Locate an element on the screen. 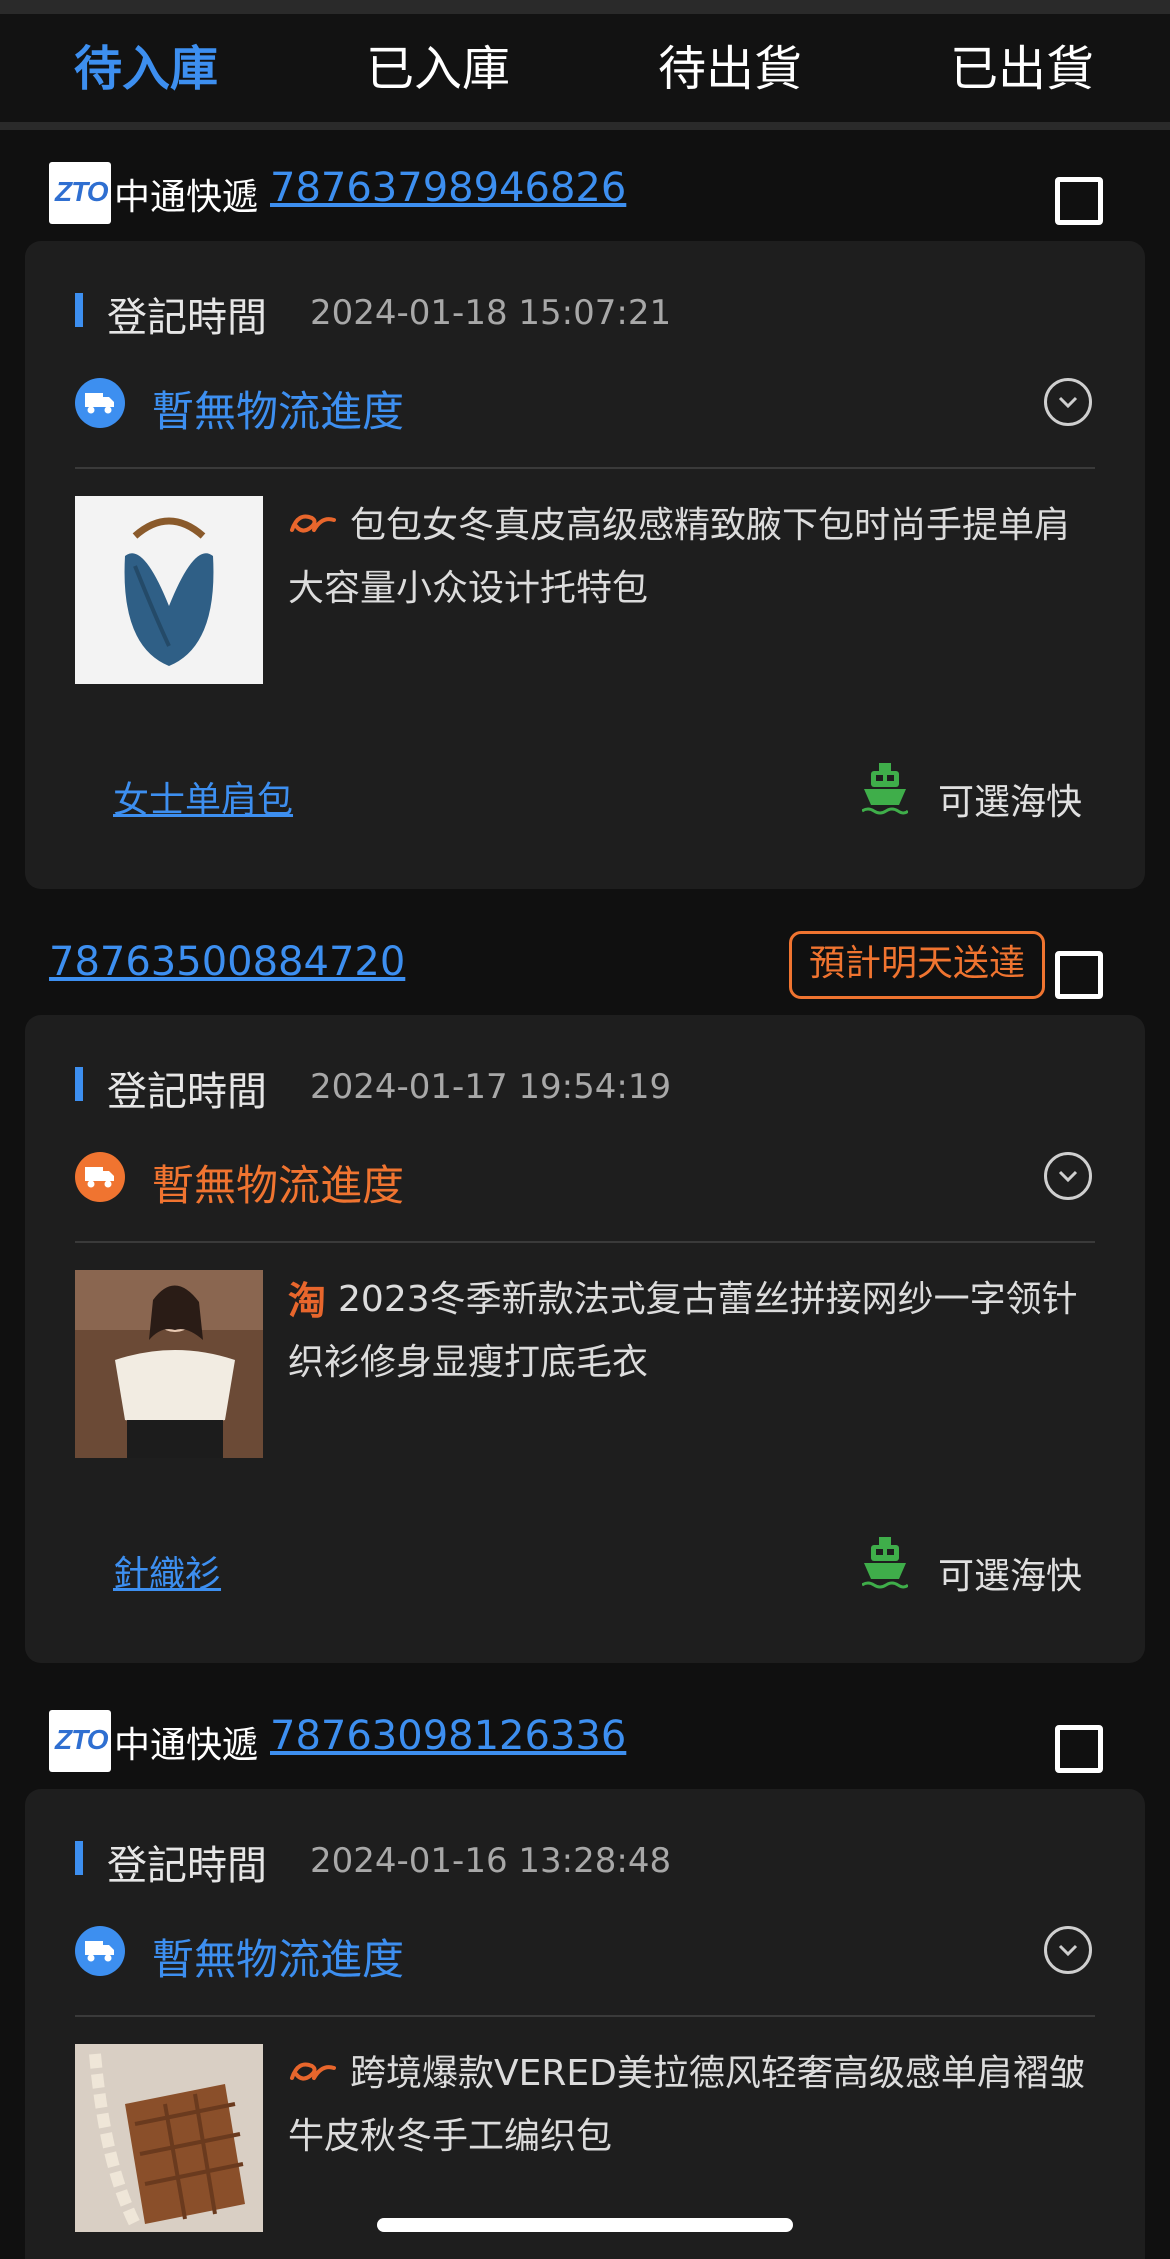 The width and height of the screenshot is (1170, 2259). registration-time: 2024-01-17 19:54:19 is located at coordinates (491, 1087).